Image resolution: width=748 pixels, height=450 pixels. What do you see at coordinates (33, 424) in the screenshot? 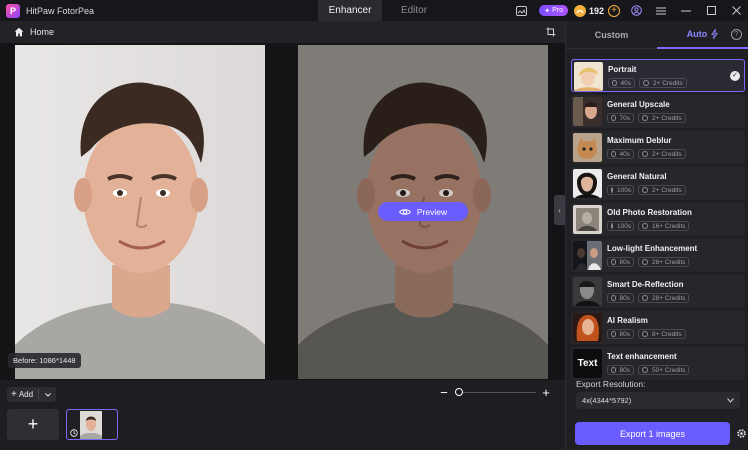
I see `add-image-tile: +` at bounding box center [33, 424].